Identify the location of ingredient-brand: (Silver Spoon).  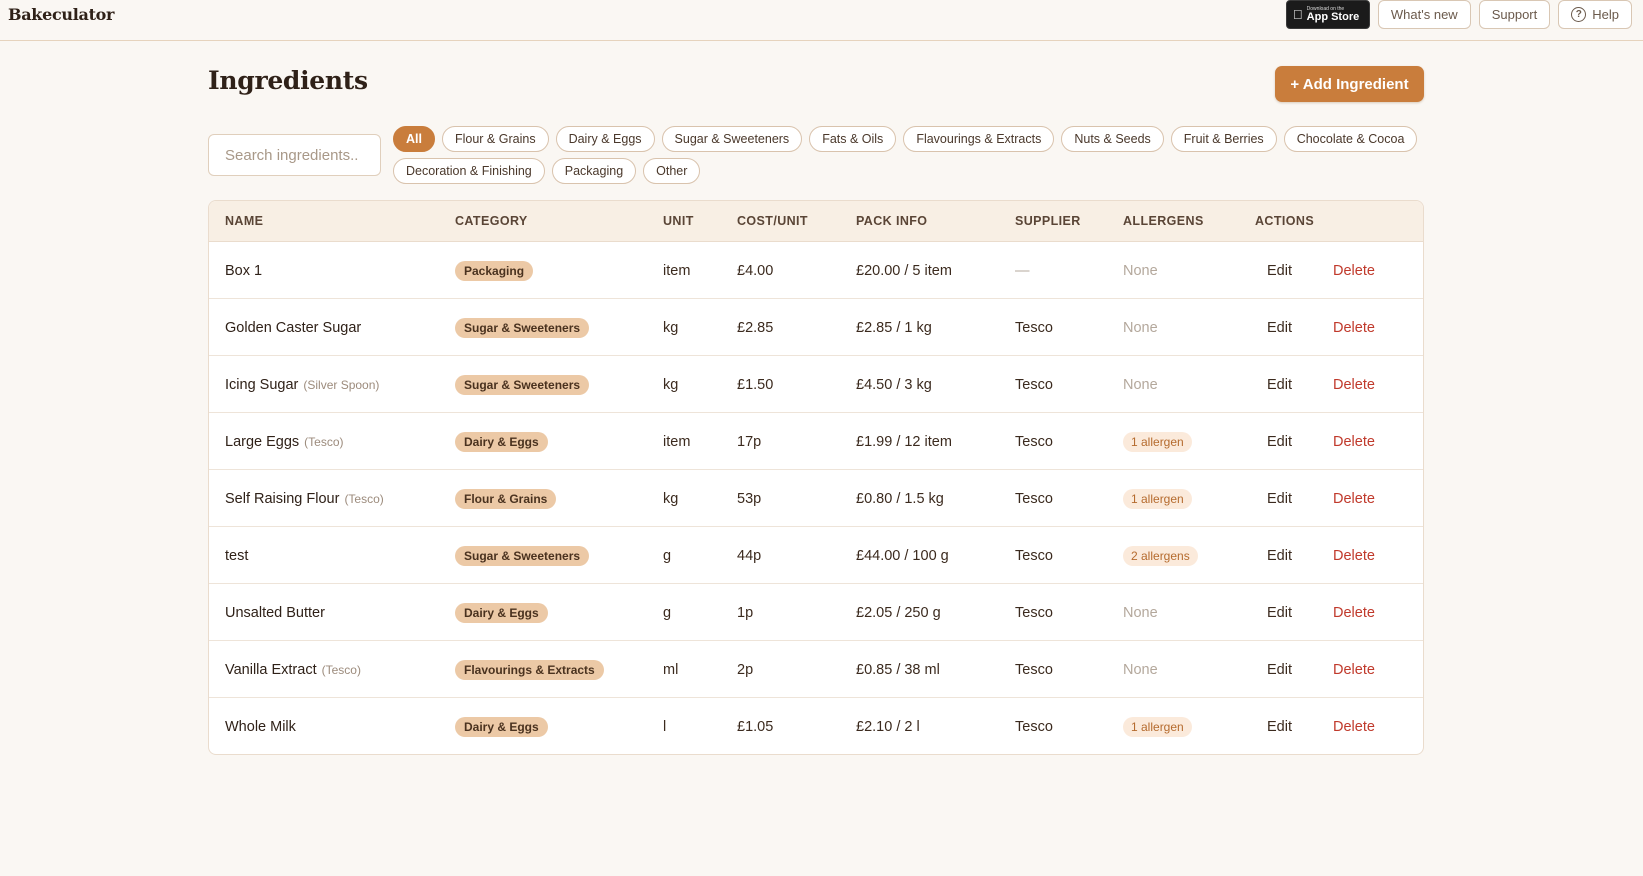
(341, 384).